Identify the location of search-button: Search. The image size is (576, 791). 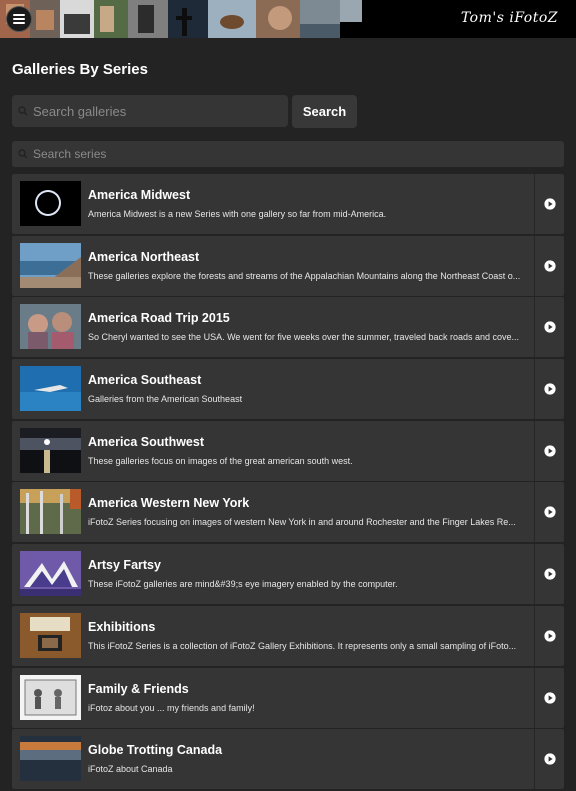
(324, 111).